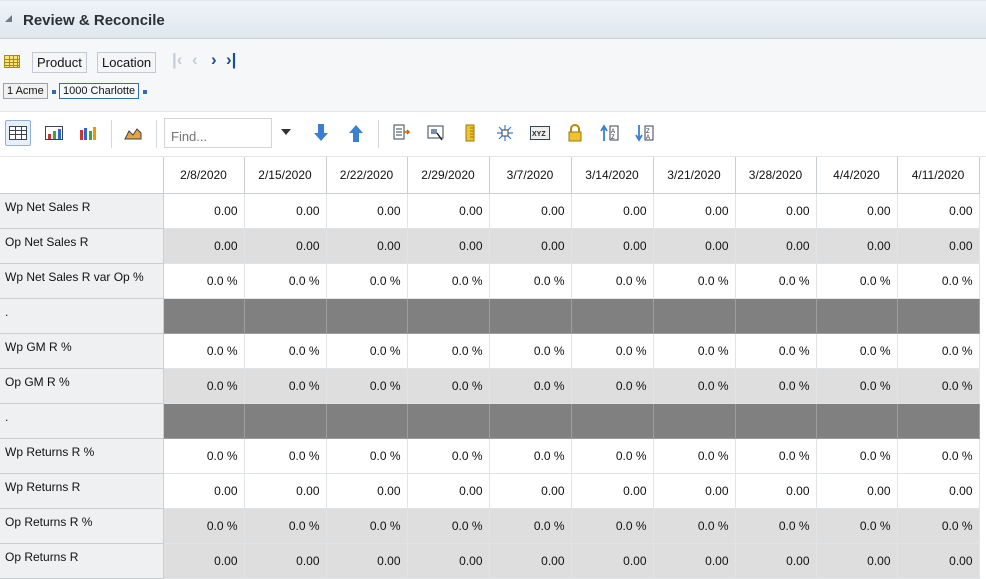  What do you see at coordinates (857, 175) in the screenshot?
I see `column-header: 4/4/2020` at bounding box center [857, 175].